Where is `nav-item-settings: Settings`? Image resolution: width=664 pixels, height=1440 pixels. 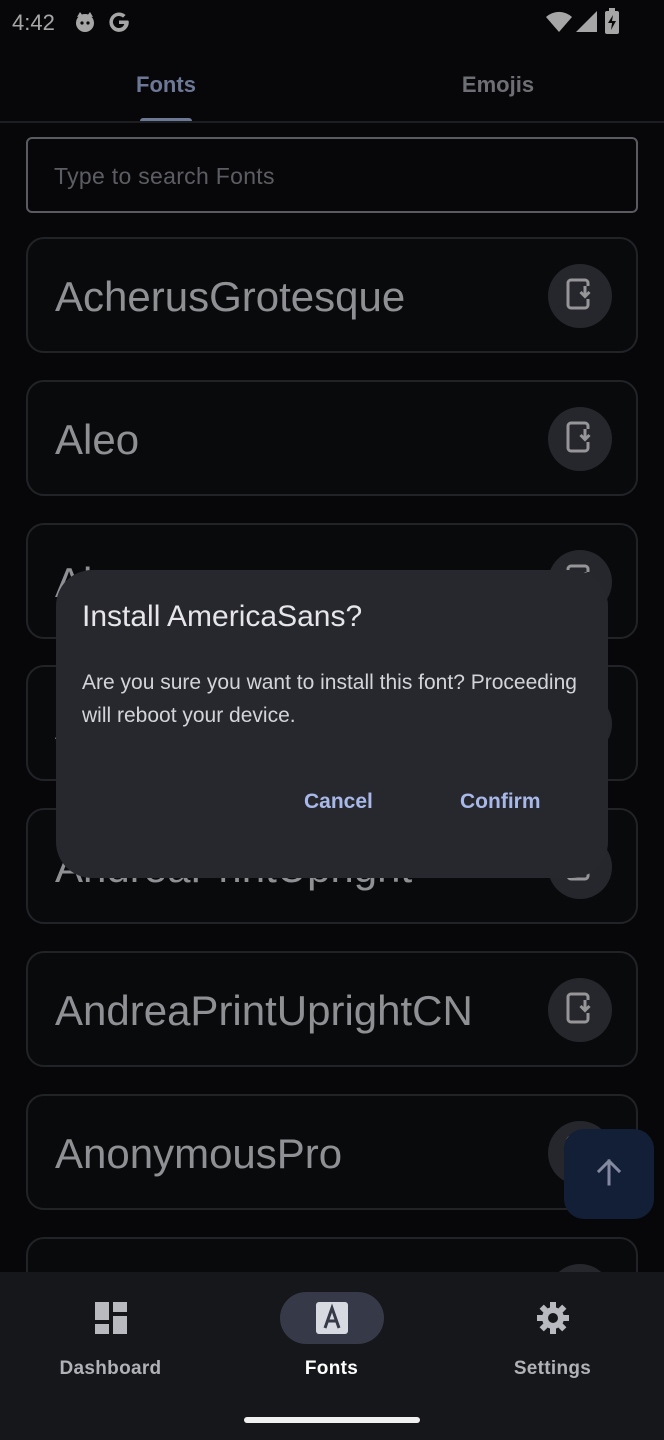
nav-item-settings: Settings is located at coordinates (552, 1337).